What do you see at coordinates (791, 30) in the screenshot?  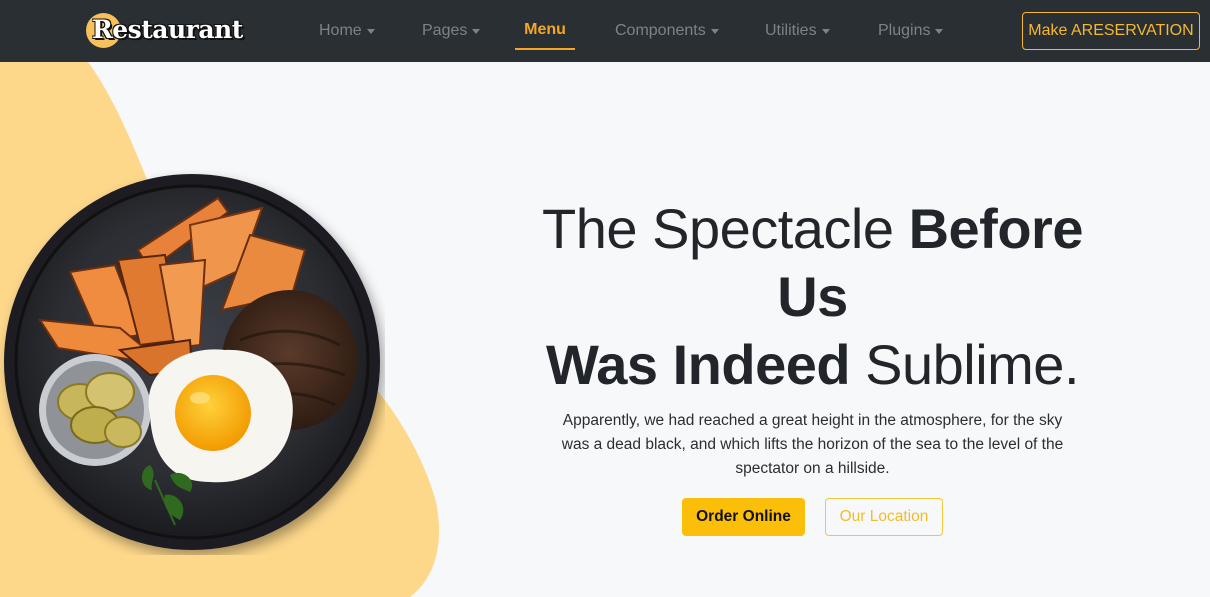 I see `nav-item-label: Utilities` at bounding box center [791, 30].